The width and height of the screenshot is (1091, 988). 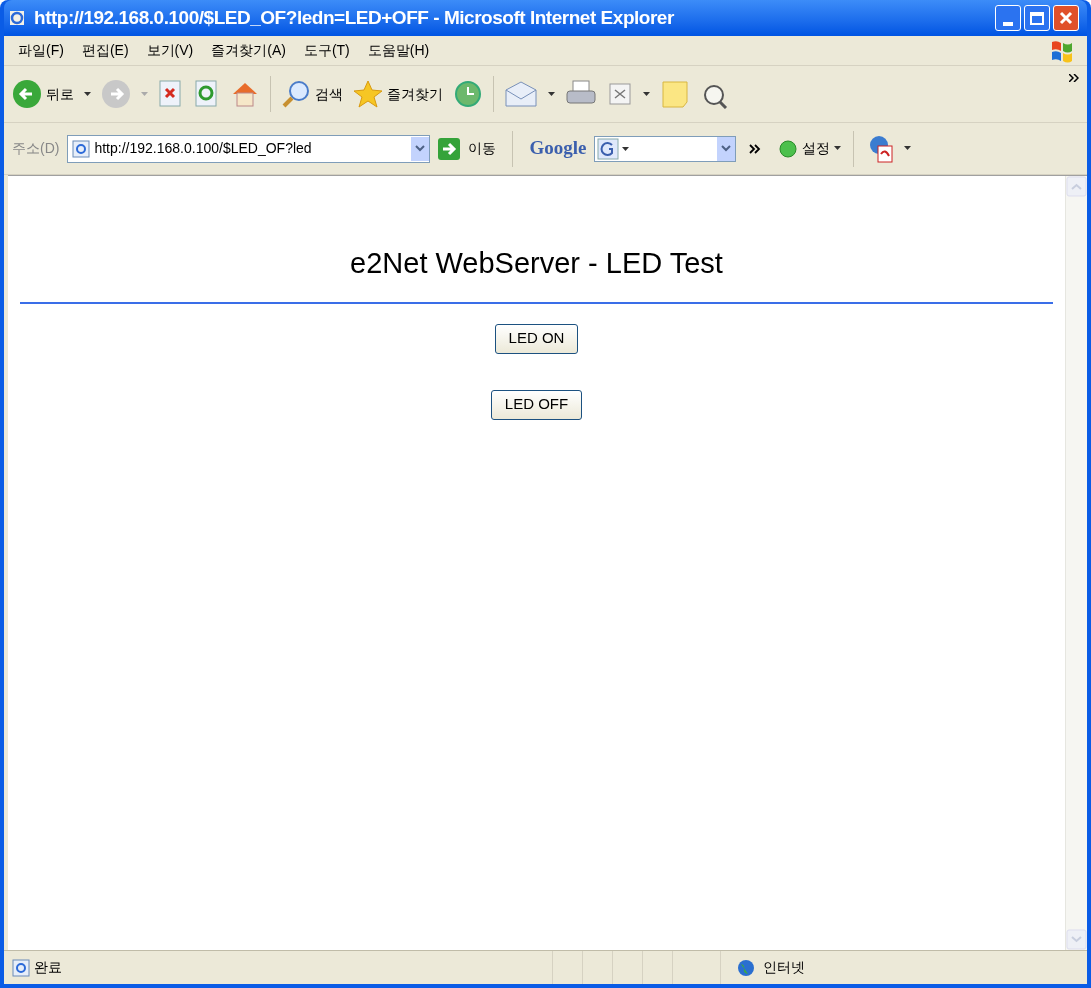 I want to click on led-button: LED OFF, so click(x=536, y=404).